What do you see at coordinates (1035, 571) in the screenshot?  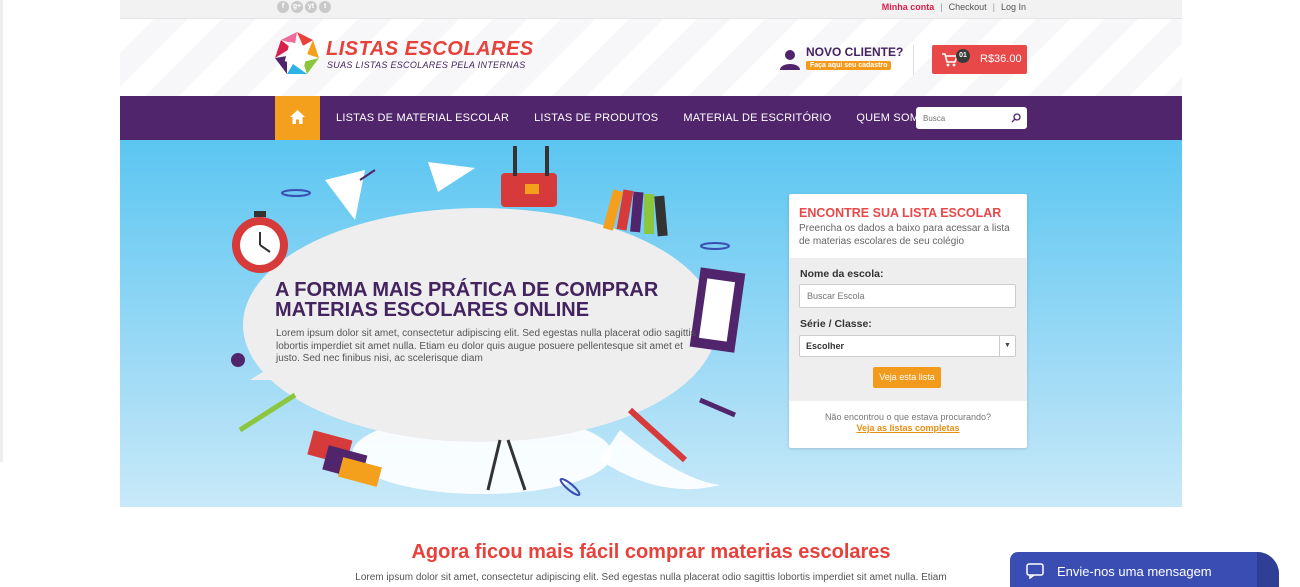 I see `chat-bubble-icon` at bounding box center [1035, 571].